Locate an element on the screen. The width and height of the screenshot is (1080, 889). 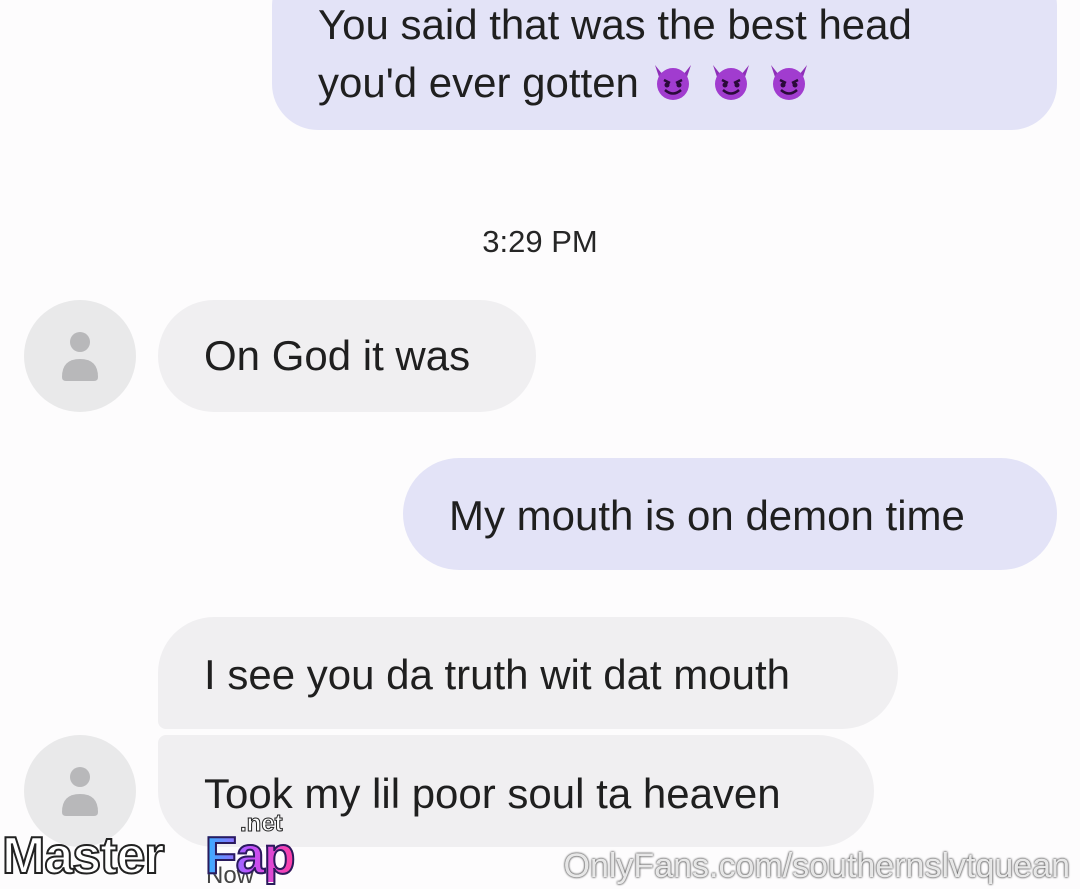
watermark-url: OnlyFans.com/southernslvtquean is located at coordinates (816, 866).